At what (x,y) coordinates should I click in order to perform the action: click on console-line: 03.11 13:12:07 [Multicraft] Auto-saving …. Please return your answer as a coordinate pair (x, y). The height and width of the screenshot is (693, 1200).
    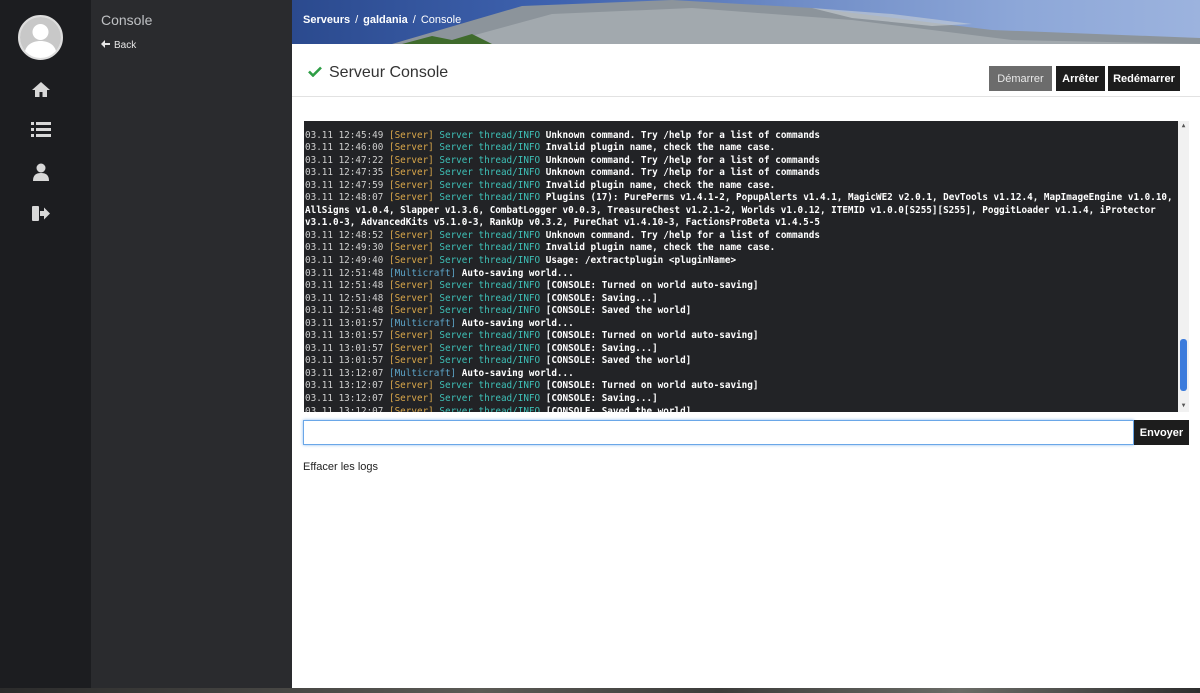
    Looking at the image, I should click on (740, 374).